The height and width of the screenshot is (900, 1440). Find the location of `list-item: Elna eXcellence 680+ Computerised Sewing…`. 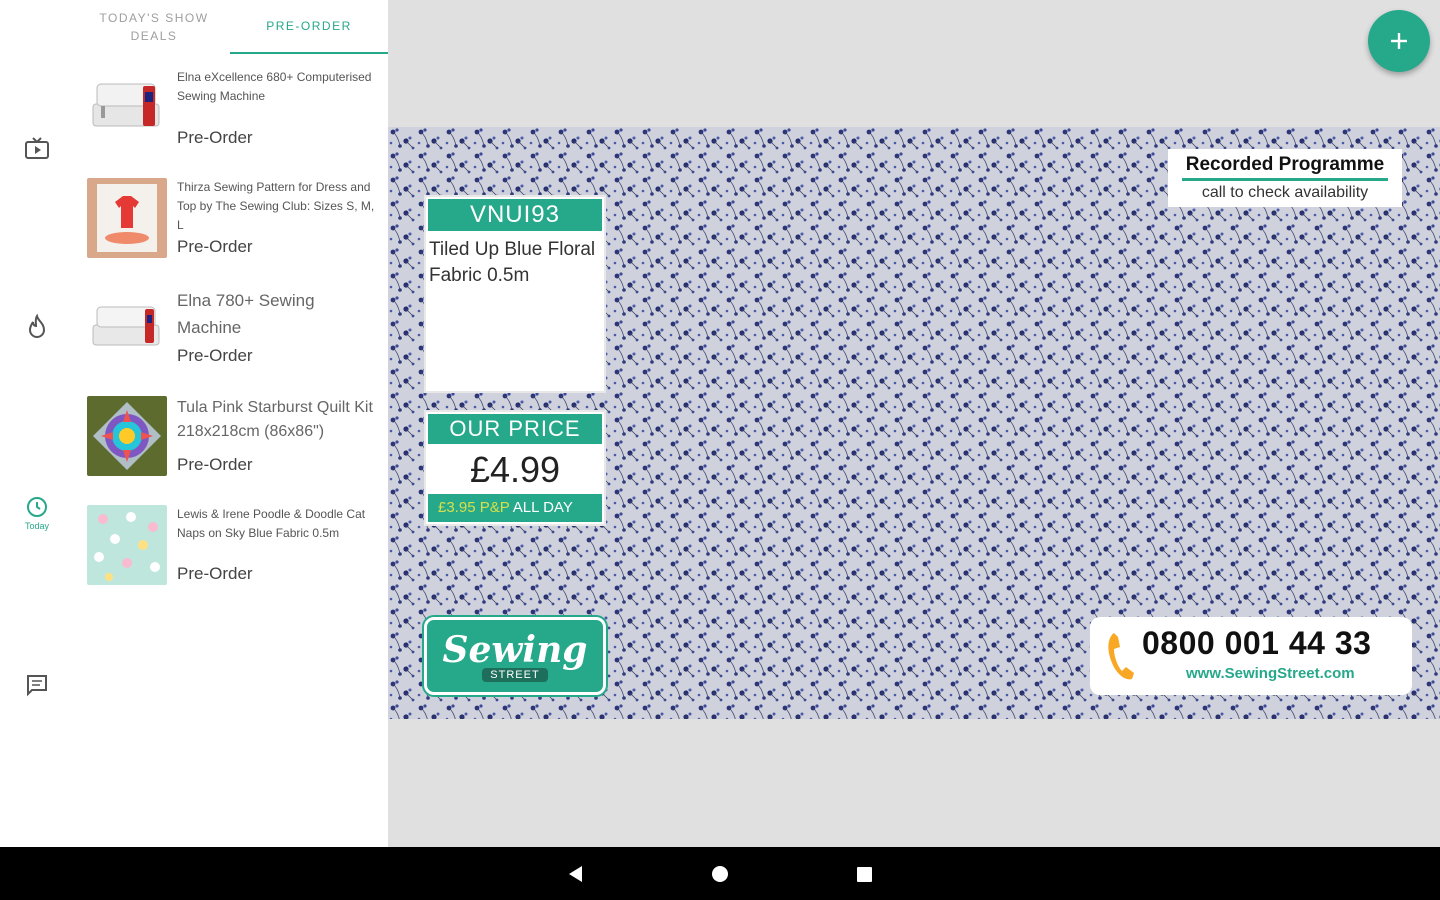

list-item: Elna eXcellence 680+ Computerised Sewing… is located at coordinates (233, 118).